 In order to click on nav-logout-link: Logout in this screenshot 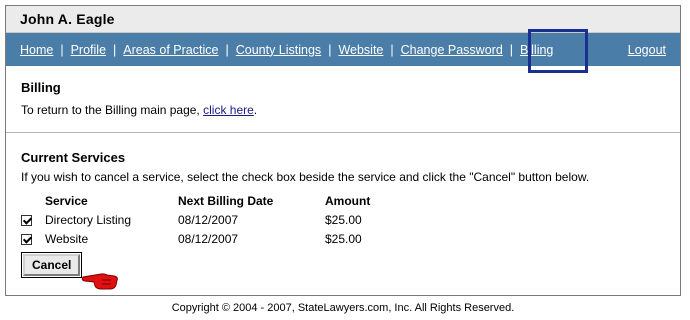, I will do `click(647, 50)`.